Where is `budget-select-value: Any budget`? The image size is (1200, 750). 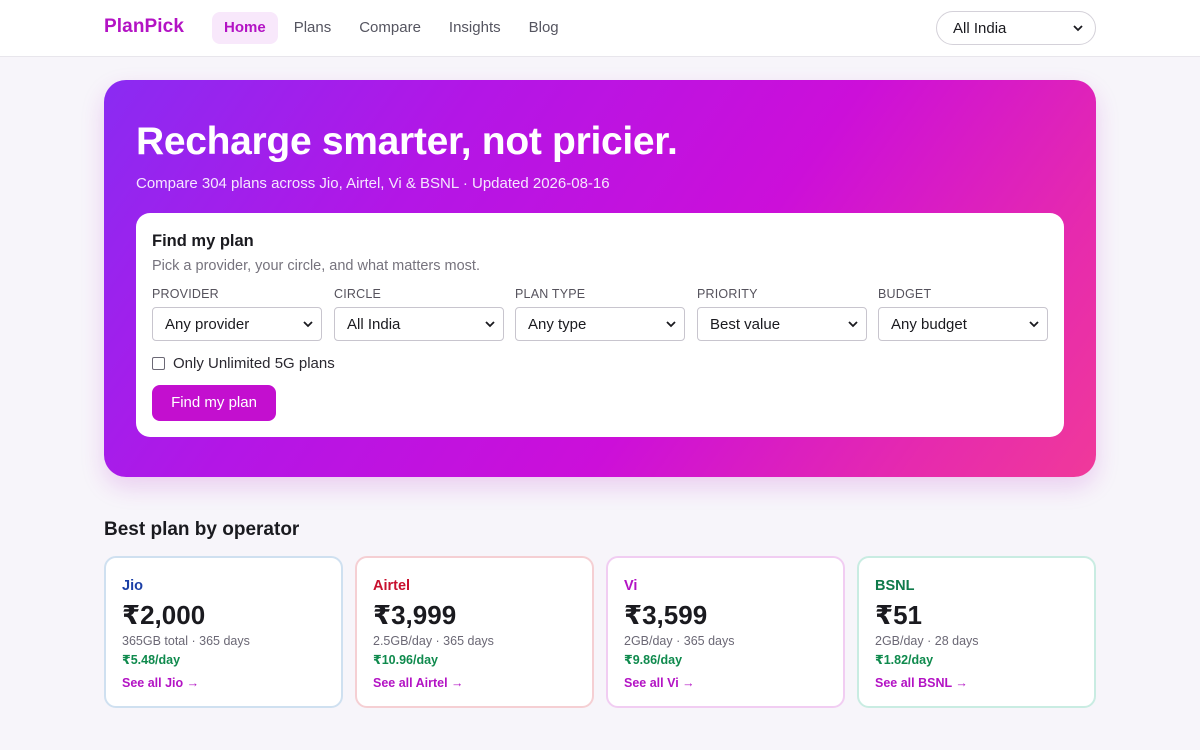
budget-select-value: Any budget is located at coordinates (929, 324).